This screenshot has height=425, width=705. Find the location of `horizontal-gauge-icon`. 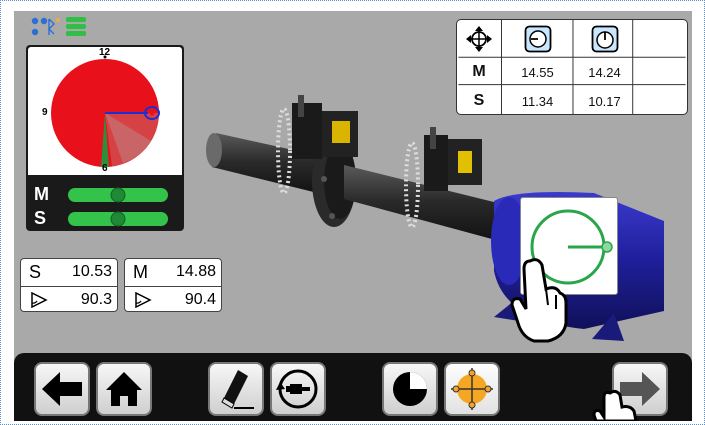

horizontal-gauge-icon is located at coordinates (537, 39).